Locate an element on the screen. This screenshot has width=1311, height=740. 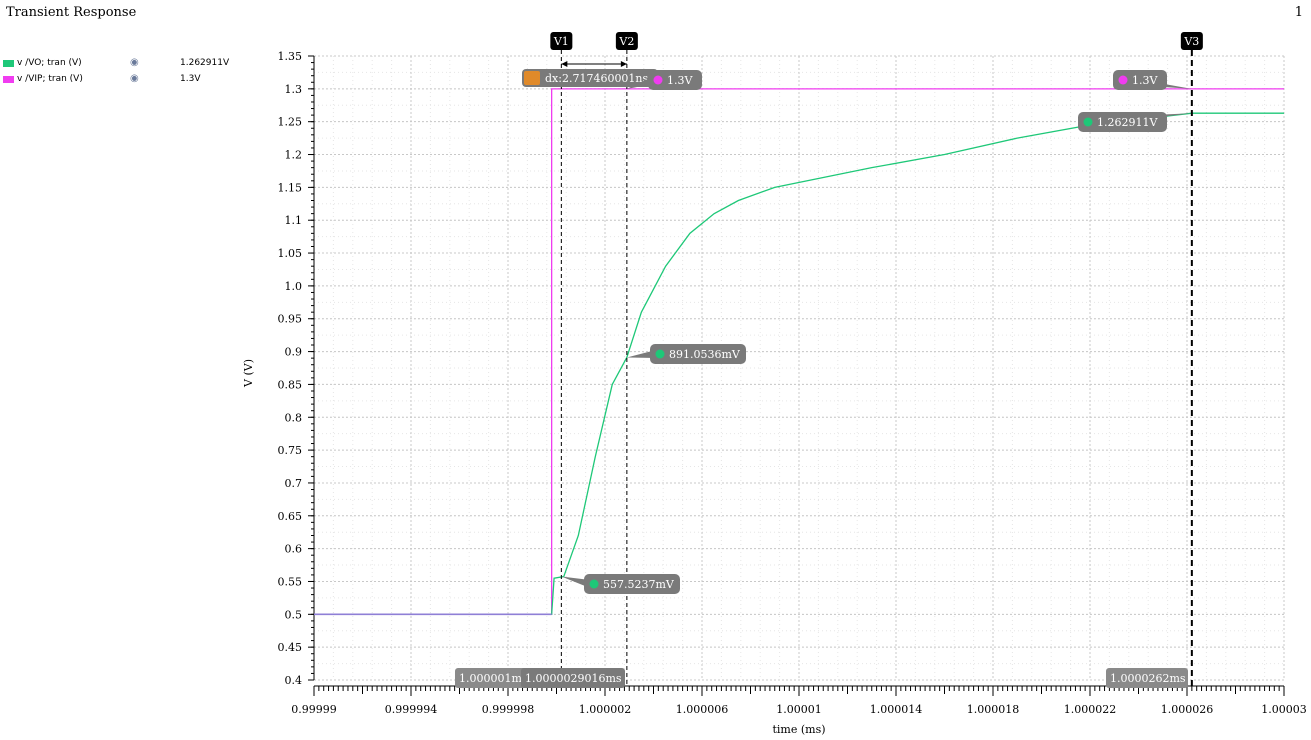
y-tick-label: 1.25 is located at coordinates (290, 122).